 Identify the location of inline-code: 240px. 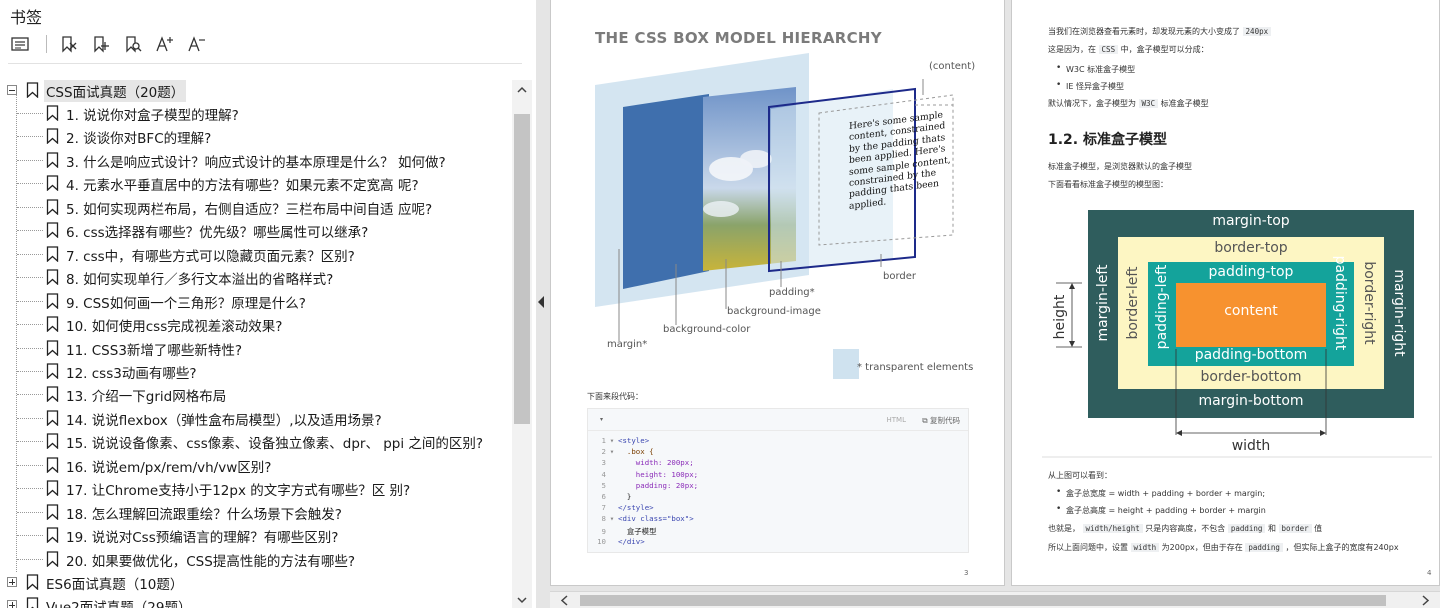
(1257, 31).